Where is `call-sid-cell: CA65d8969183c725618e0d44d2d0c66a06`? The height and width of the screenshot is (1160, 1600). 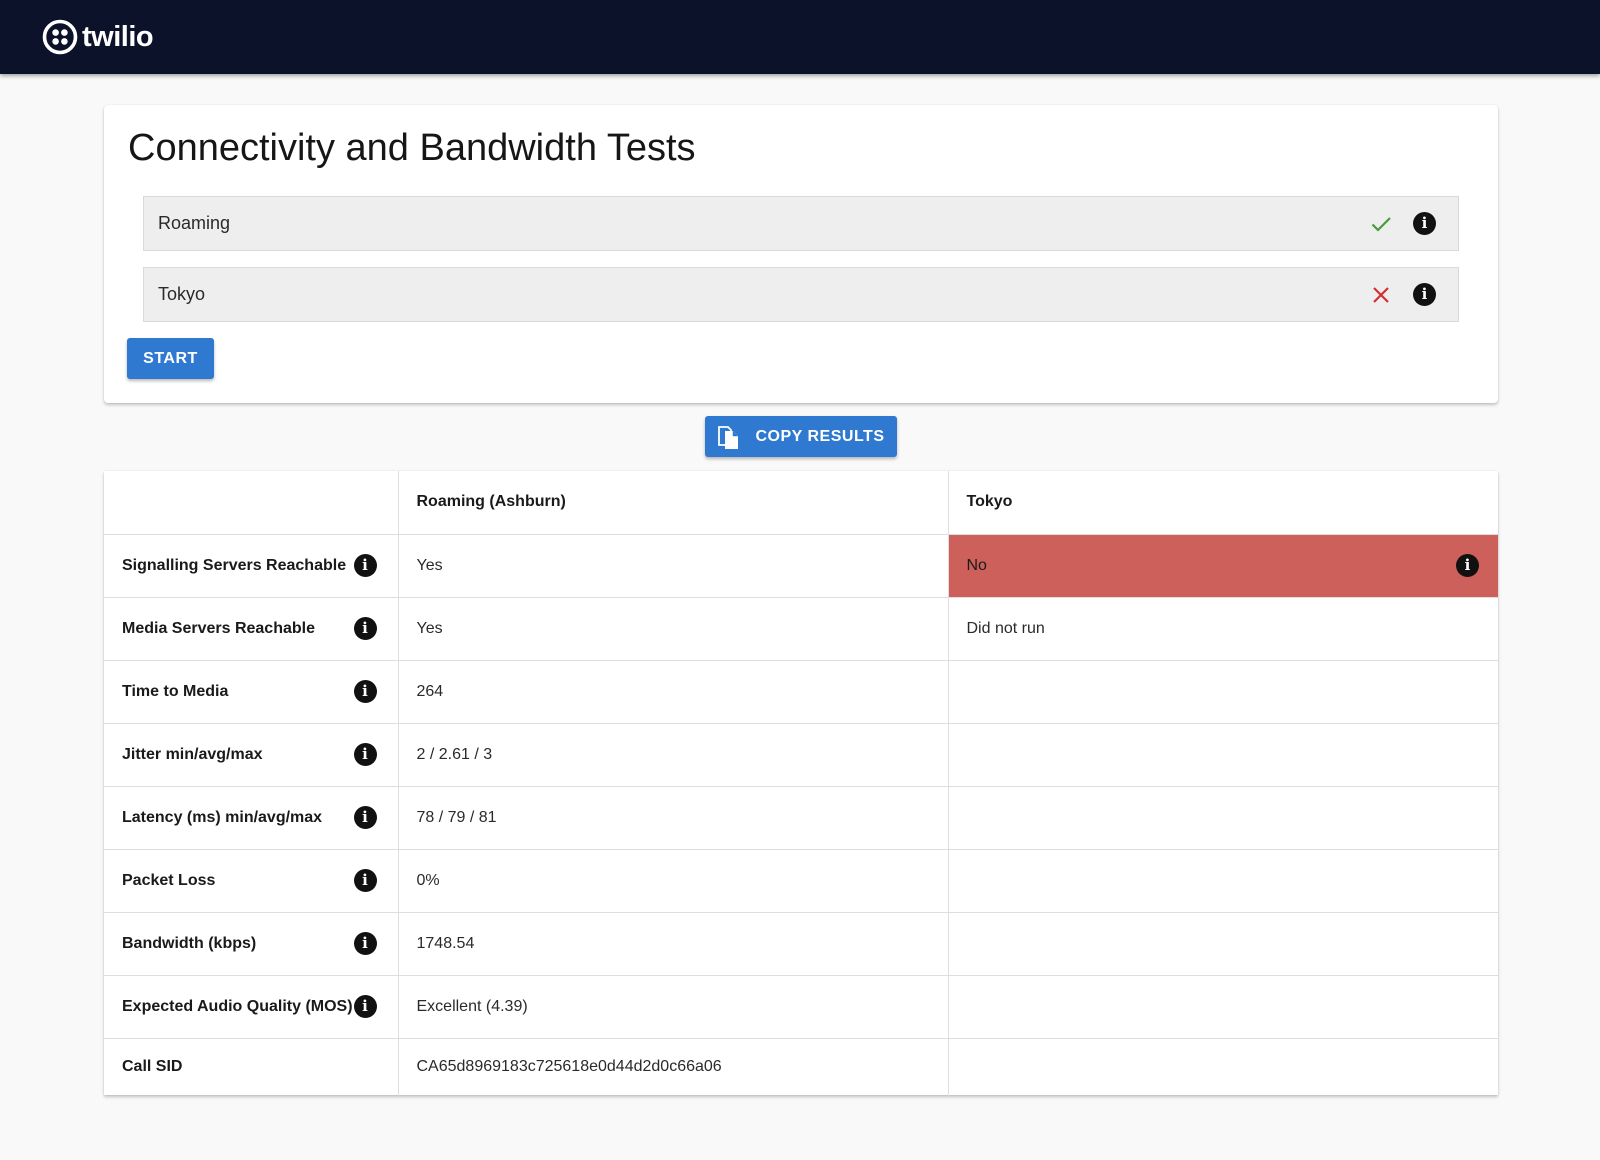 call-sid-cell: CA65d8969183c725618e0d44d2d0c66a06 is located at coordinates (673, 1067).